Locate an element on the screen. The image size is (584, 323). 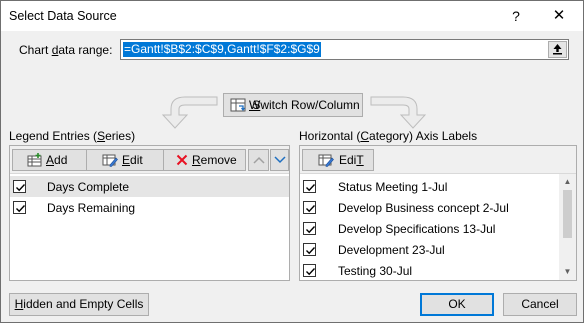
help-icon: ? is located at coordinates (516, 16).